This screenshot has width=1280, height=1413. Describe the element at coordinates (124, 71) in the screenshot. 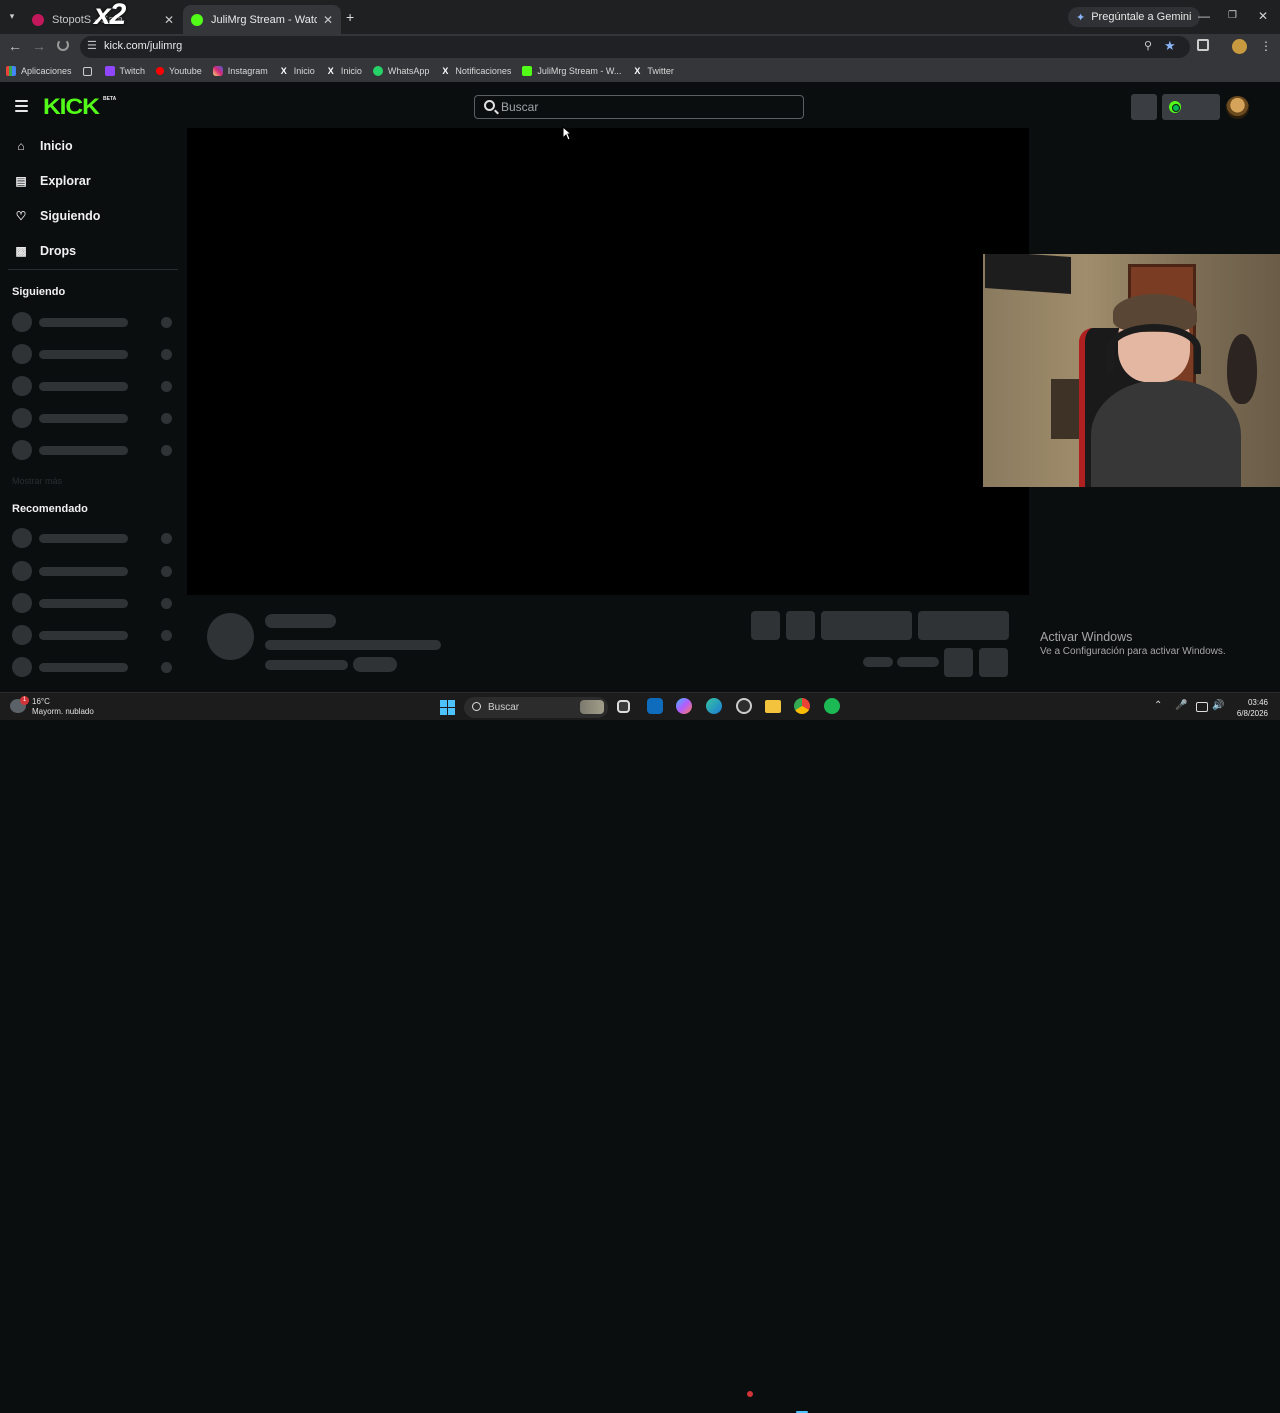

I see `bookmark-twitch: Twitch` at that location.